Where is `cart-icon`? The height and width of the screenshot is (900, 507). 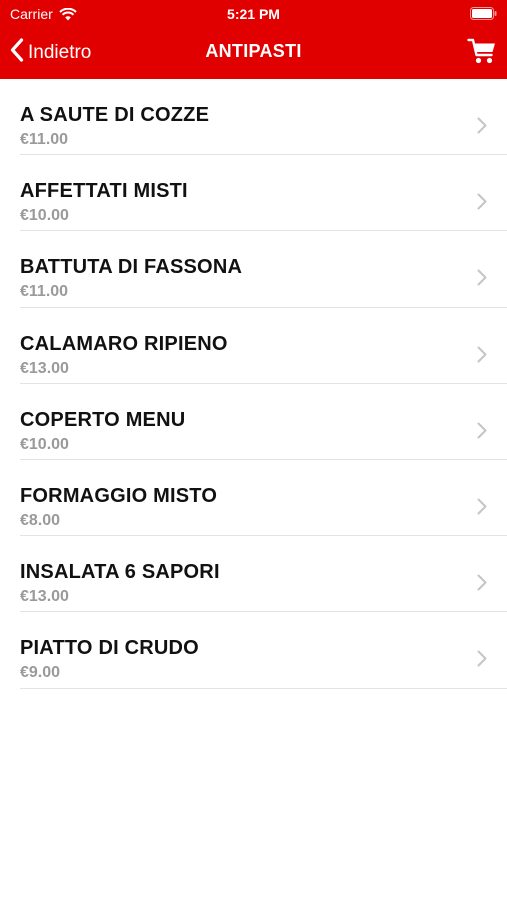 cart-icon is located at coordinates (482, 54).